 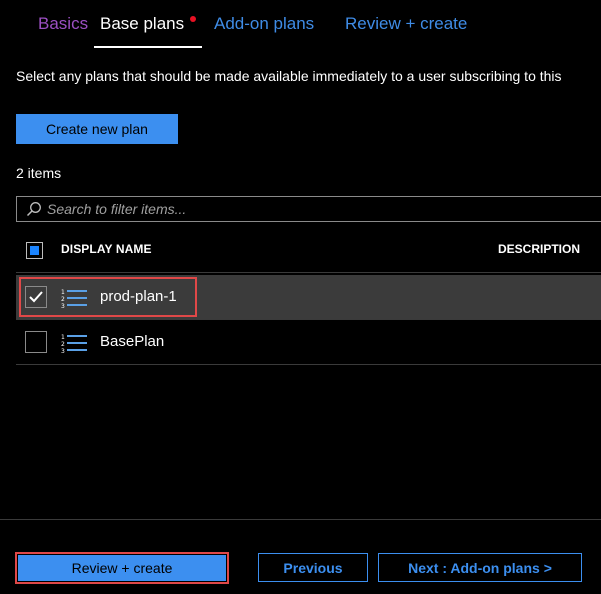 What do you see at coordinates (308, 250) in the screenshot?
I see `table-header: DISPLAY NAME DESCRIPTION` at bounding box center [308, 250].